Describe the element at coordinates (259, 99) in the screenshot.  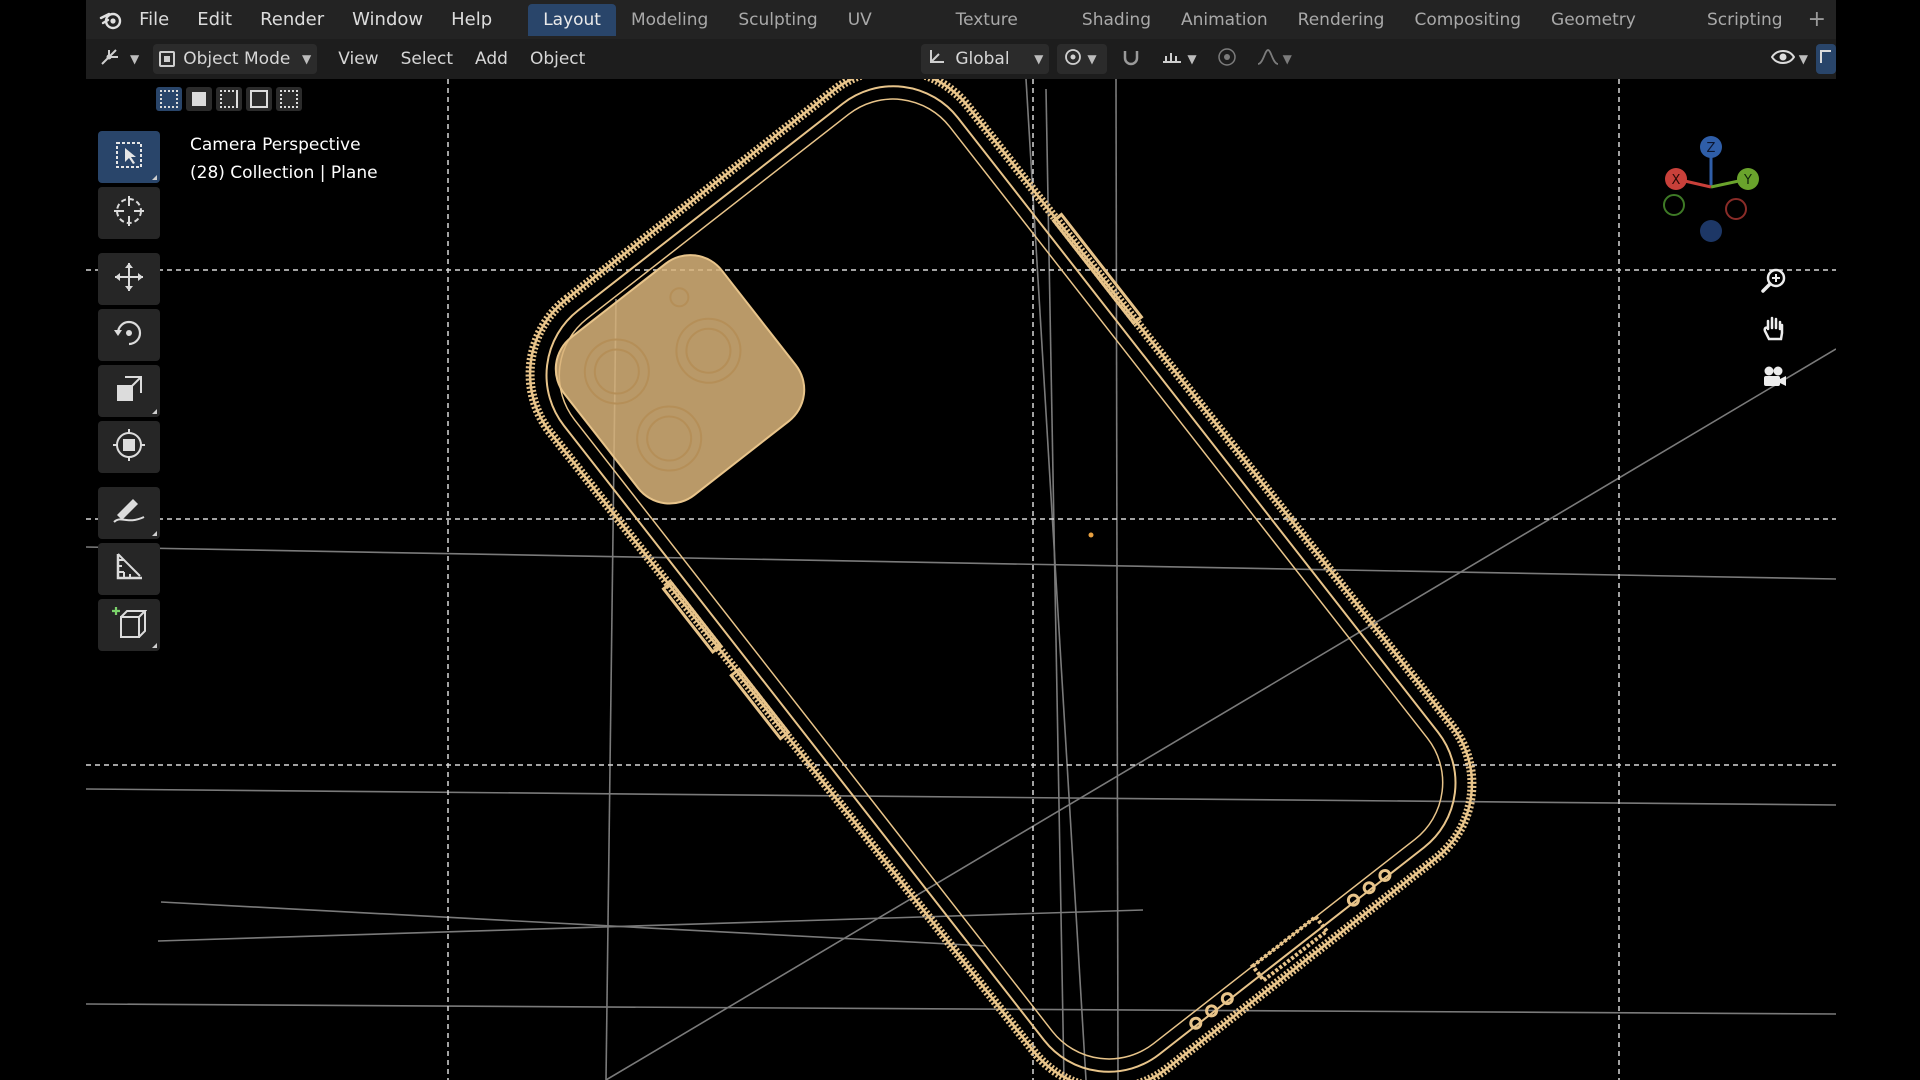
I see `select-invert-button` at that location.